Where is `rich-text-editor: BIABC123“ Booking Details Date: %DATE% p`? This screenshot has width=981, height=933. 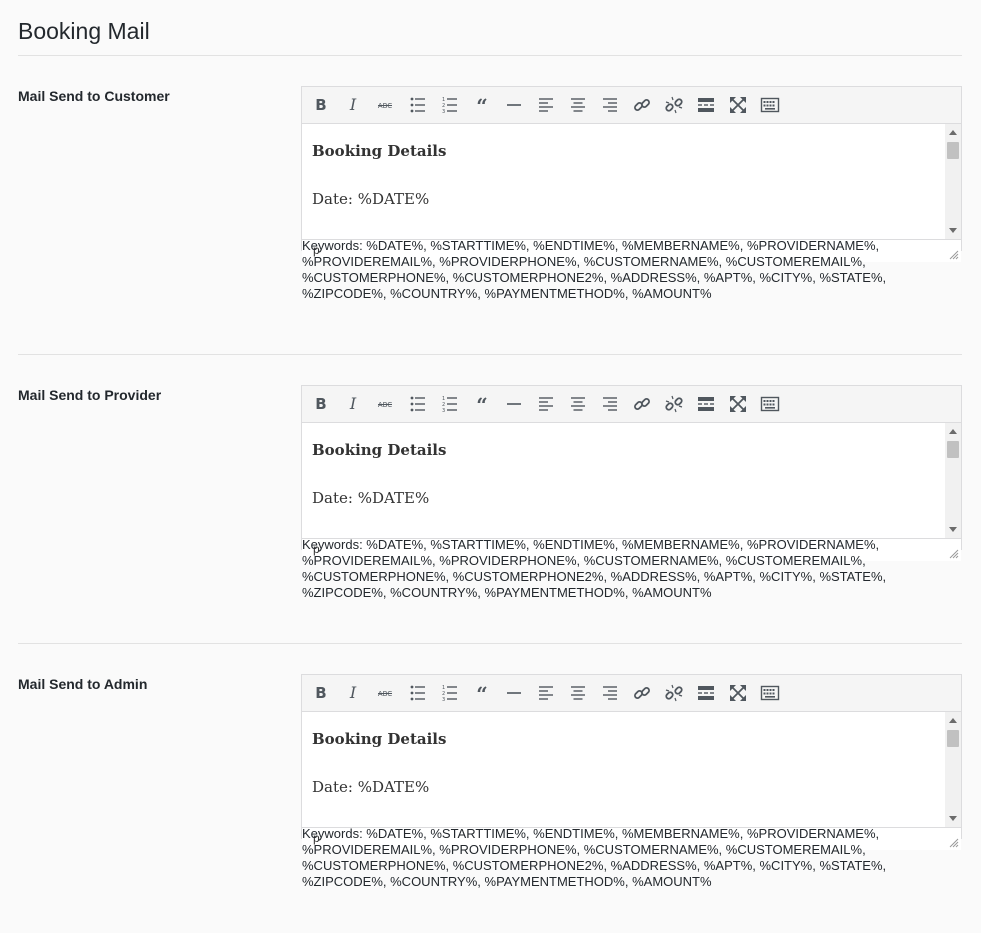 rich-text-editor: BIABC123“ Booking Details Date: %DATE% p is located at coordinates (631, 174).